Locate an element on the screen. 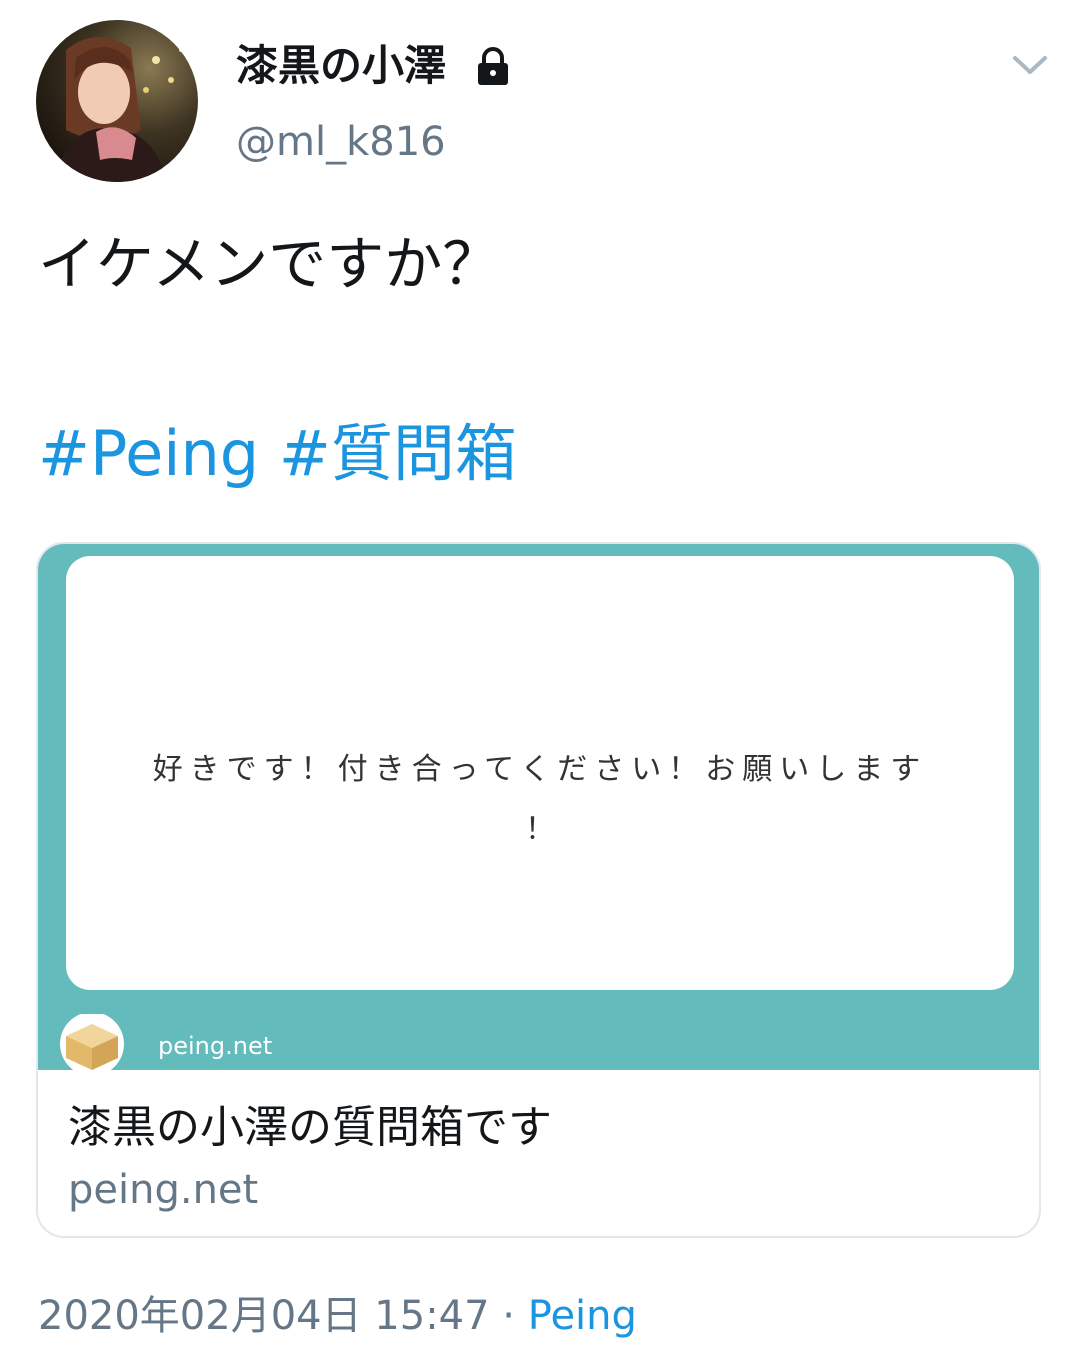  hashtag-question-box: #質問箱 is located at coordinates (398, 453).